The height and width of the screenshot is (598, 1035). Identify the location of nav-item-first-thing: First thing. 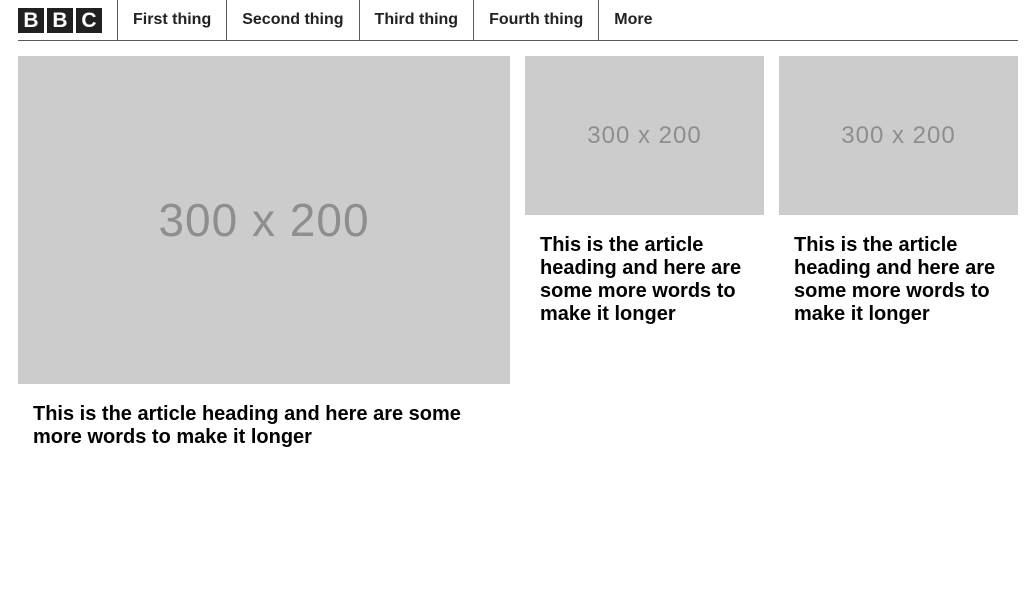
(173, 20).